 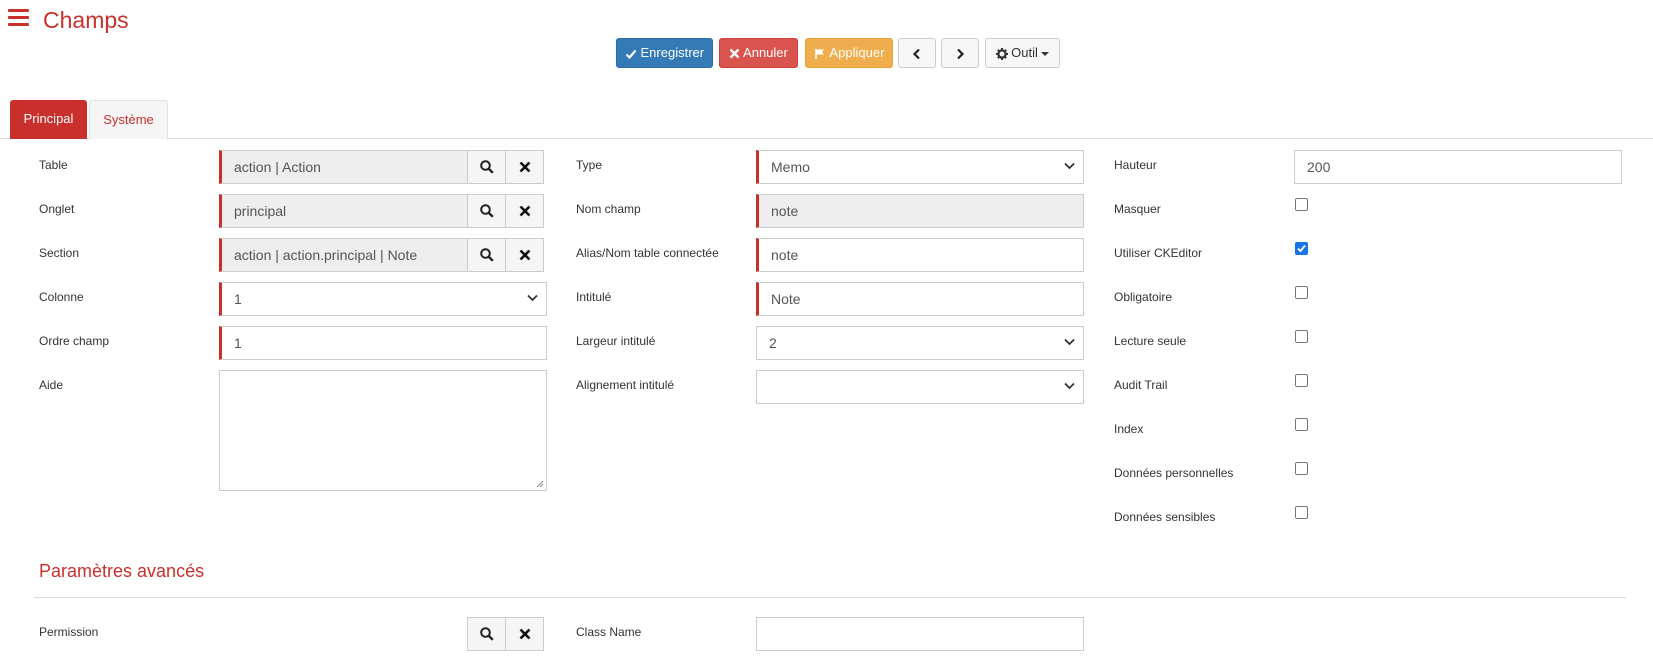 What do you see at coordinates (647, 253) in the screenshot?
I see `alias-label: Alias/Nom table connectée` at bounding box center [647, 253].